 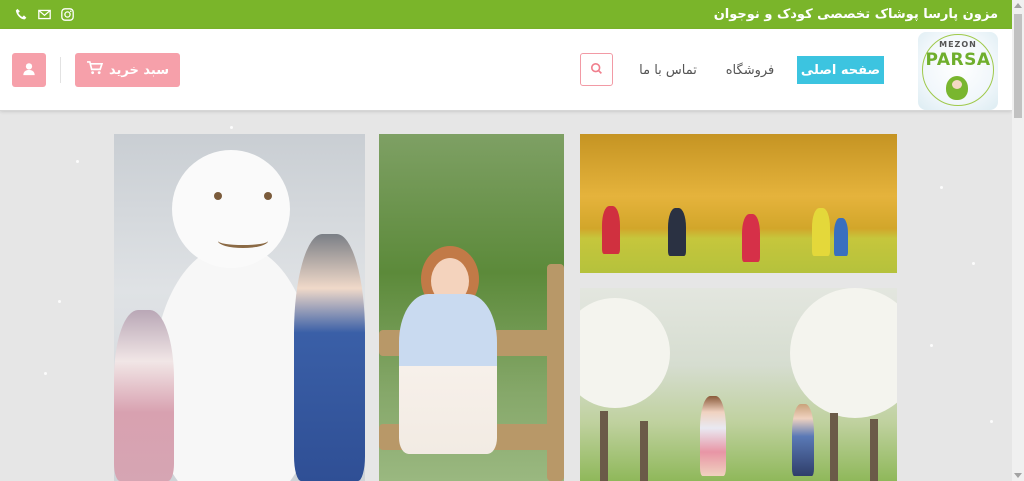 What do you see at coordinates (958, 71) in the screenshot?
I see `site-logo: MEZON PARSA` at bounding box center [958, 71].